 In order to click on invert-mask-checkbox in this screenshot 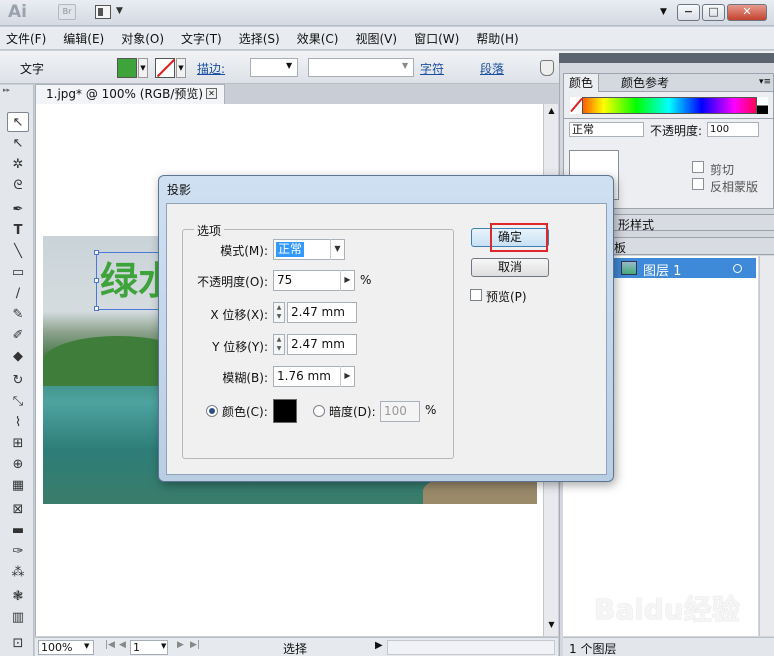, I will do `click(698, 184)`.